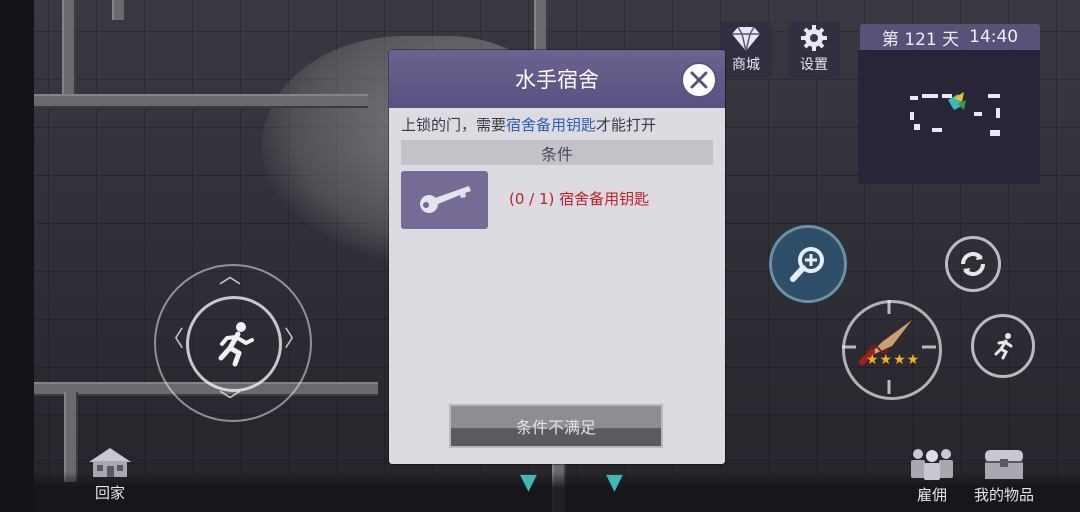 This screenshot has width=1080, height=512. Describe the element at coordinates (955, 114) in the screenshot. I see `minimap-rooms` at that location.